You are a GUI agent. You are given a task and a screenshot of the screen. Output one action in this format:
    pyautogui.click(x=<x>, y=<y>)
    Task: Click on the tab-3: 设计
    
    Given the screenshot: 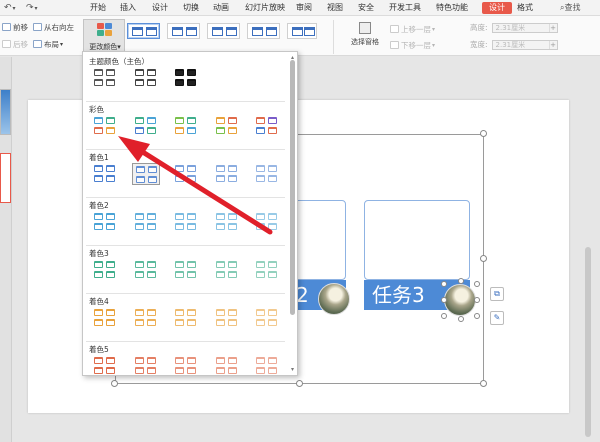 What is the action you would take?
    pyautogui.click(x=160, y=8)
    